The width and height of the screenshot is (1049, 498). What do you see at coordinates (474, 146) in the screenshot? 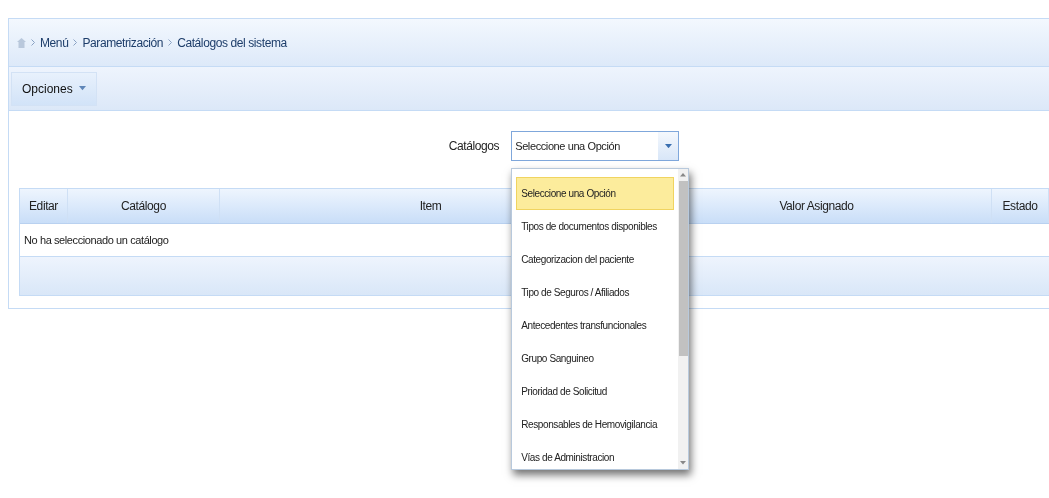
I see `field-label: Catálogos` at bounding box center [474, 146].